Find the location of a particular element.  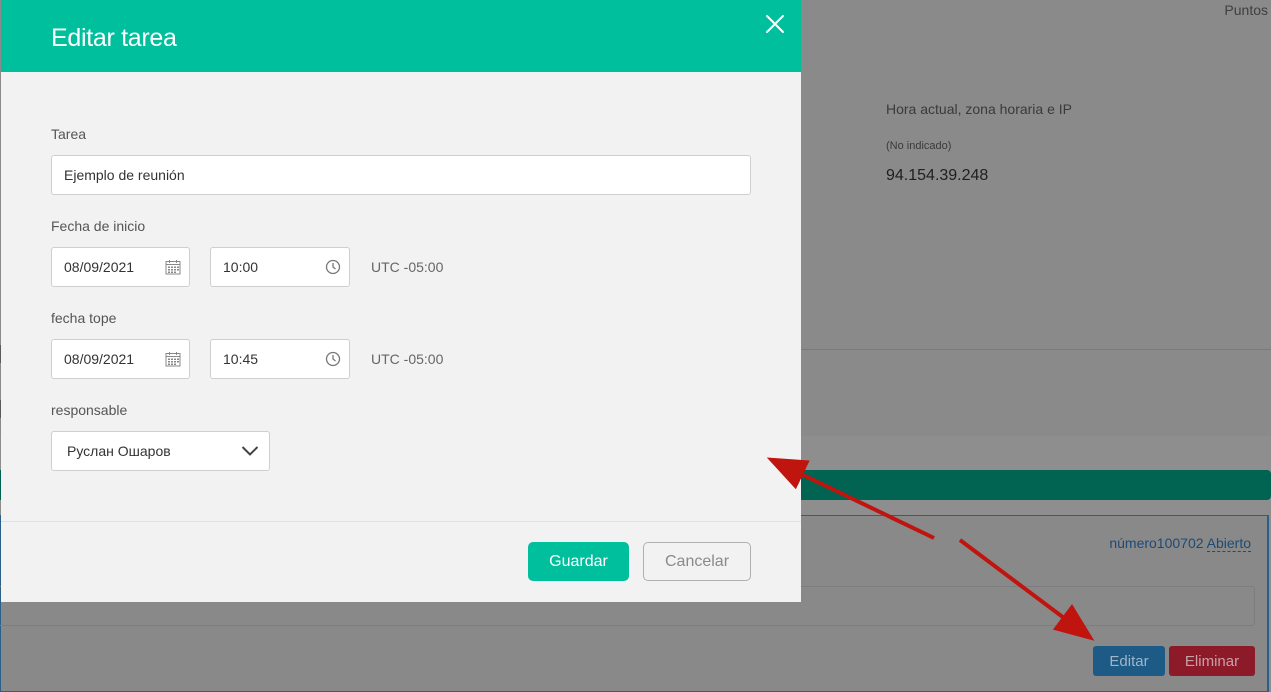

task-number-label: número100702 is located at coordinates (1156, 543).